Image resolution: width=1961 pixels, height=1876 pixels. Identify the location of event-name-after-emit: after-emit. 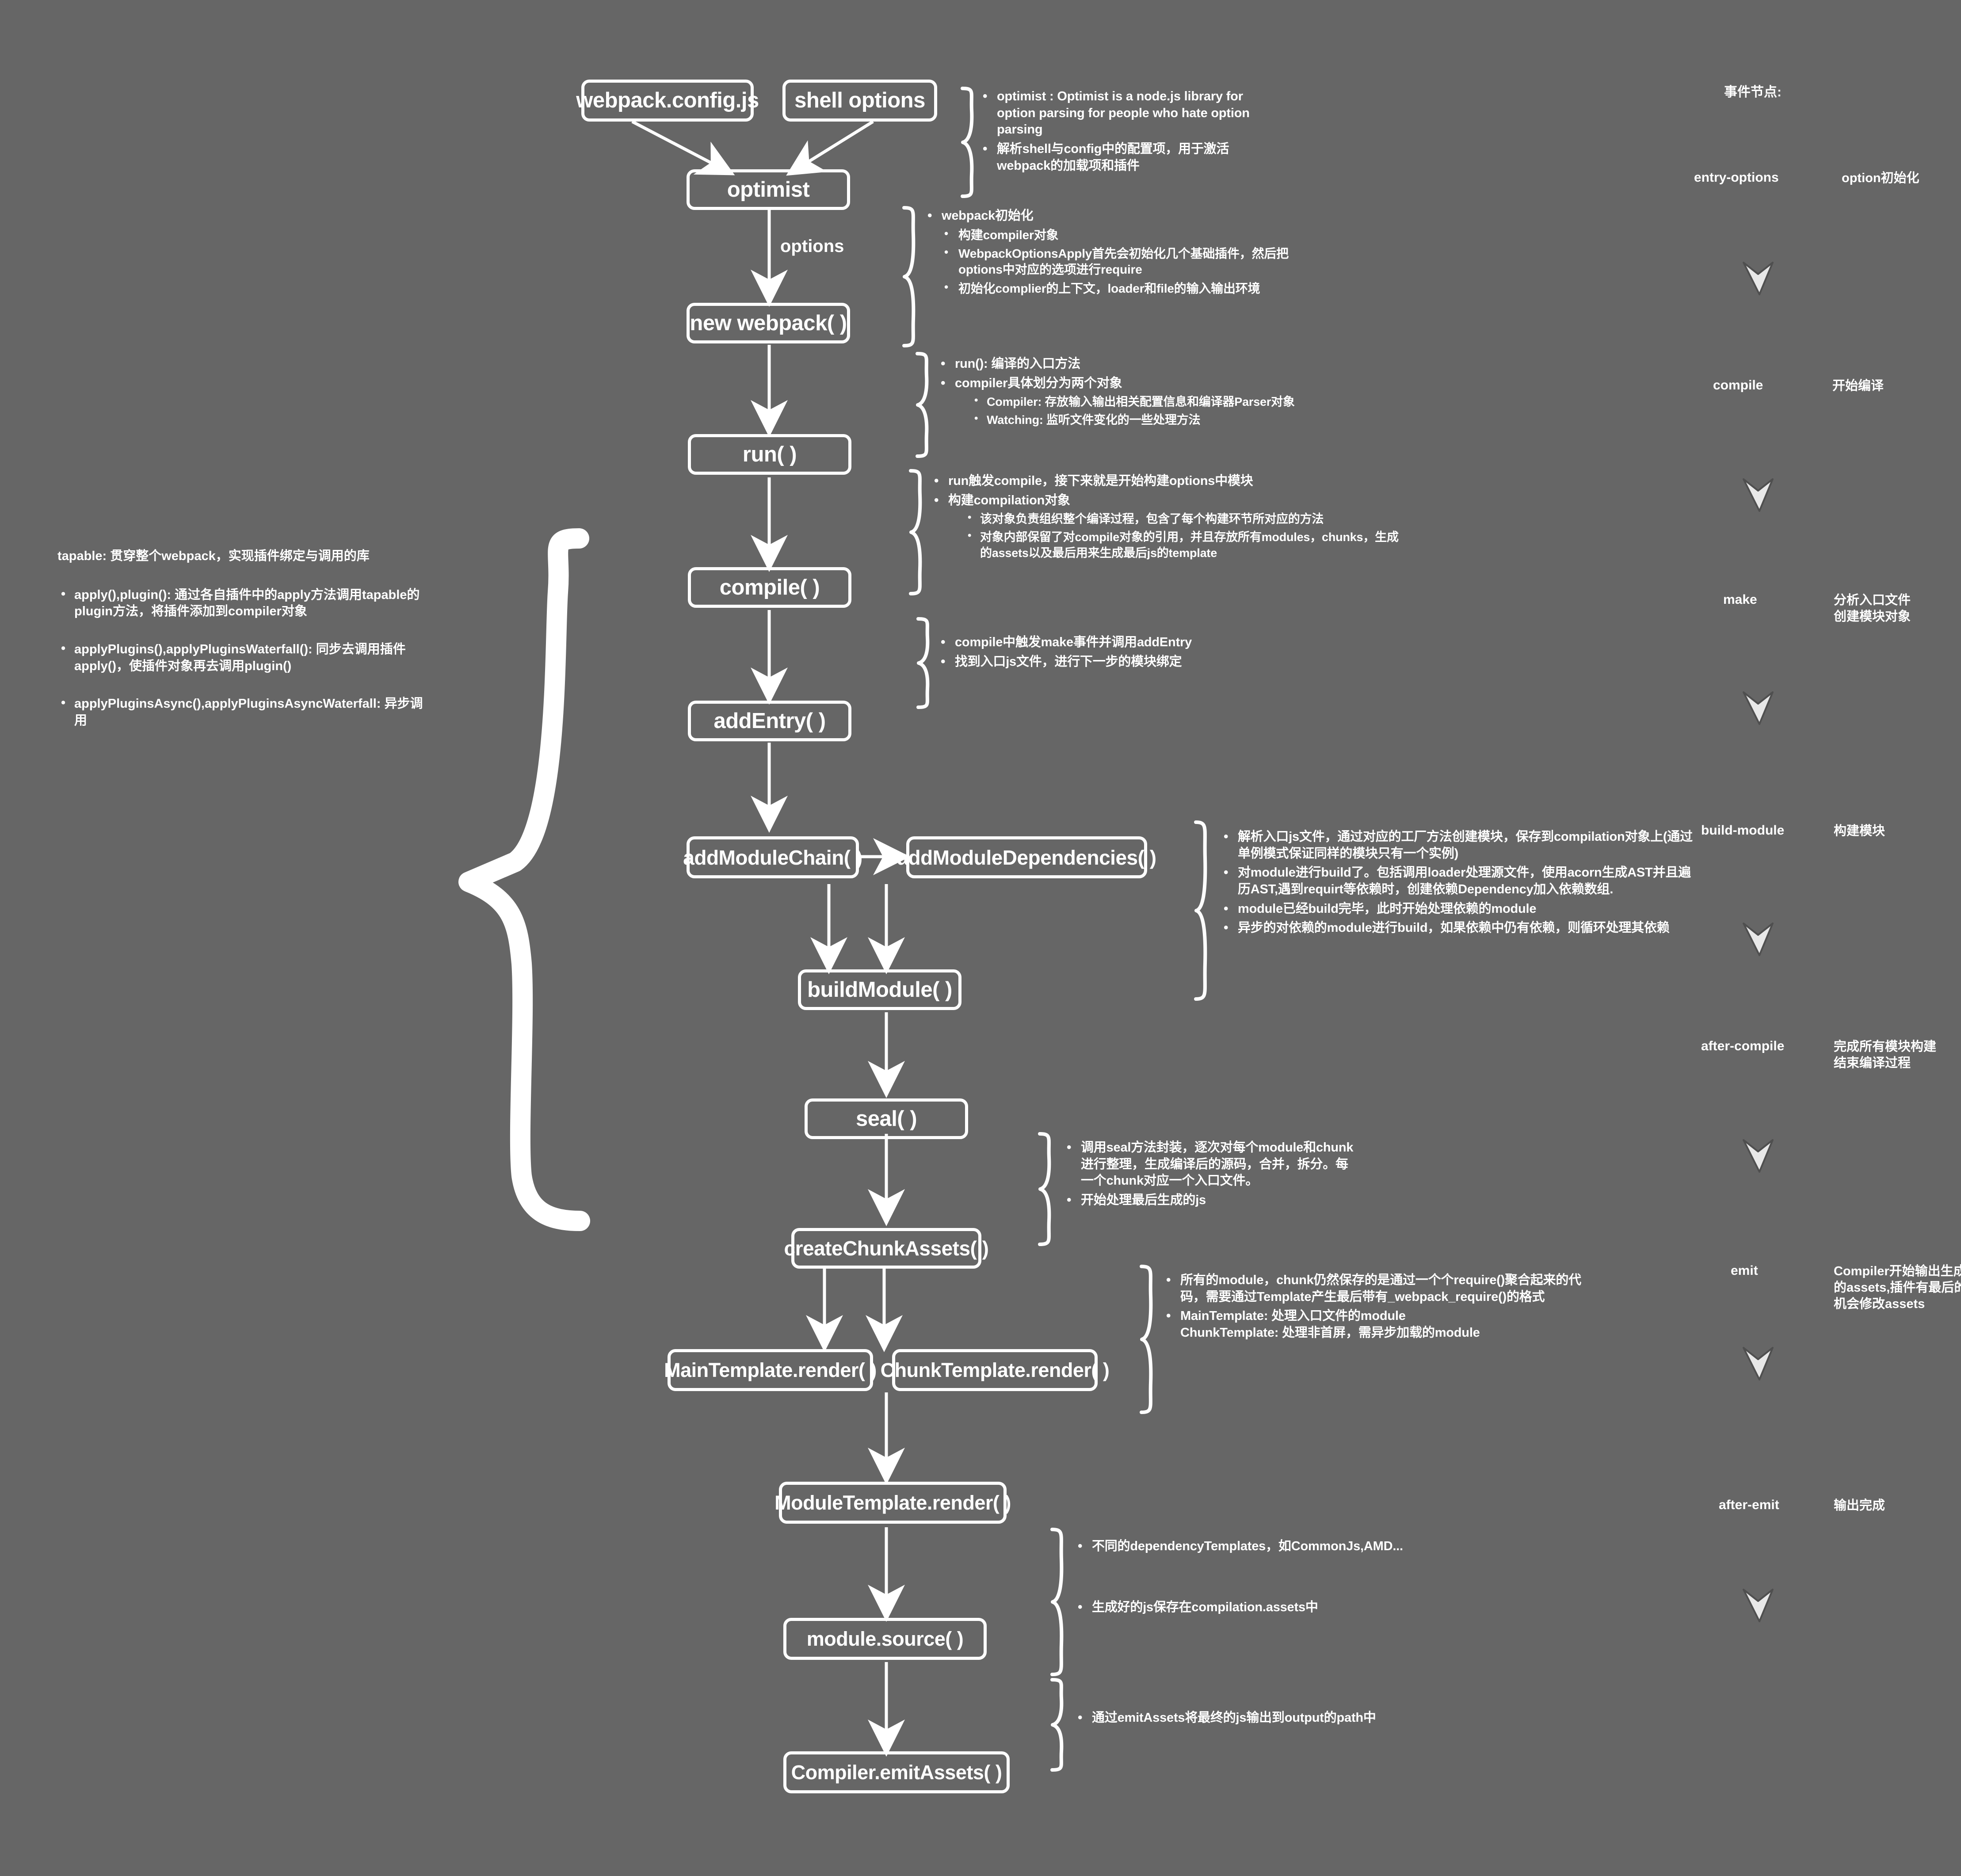
(1749, 1505).